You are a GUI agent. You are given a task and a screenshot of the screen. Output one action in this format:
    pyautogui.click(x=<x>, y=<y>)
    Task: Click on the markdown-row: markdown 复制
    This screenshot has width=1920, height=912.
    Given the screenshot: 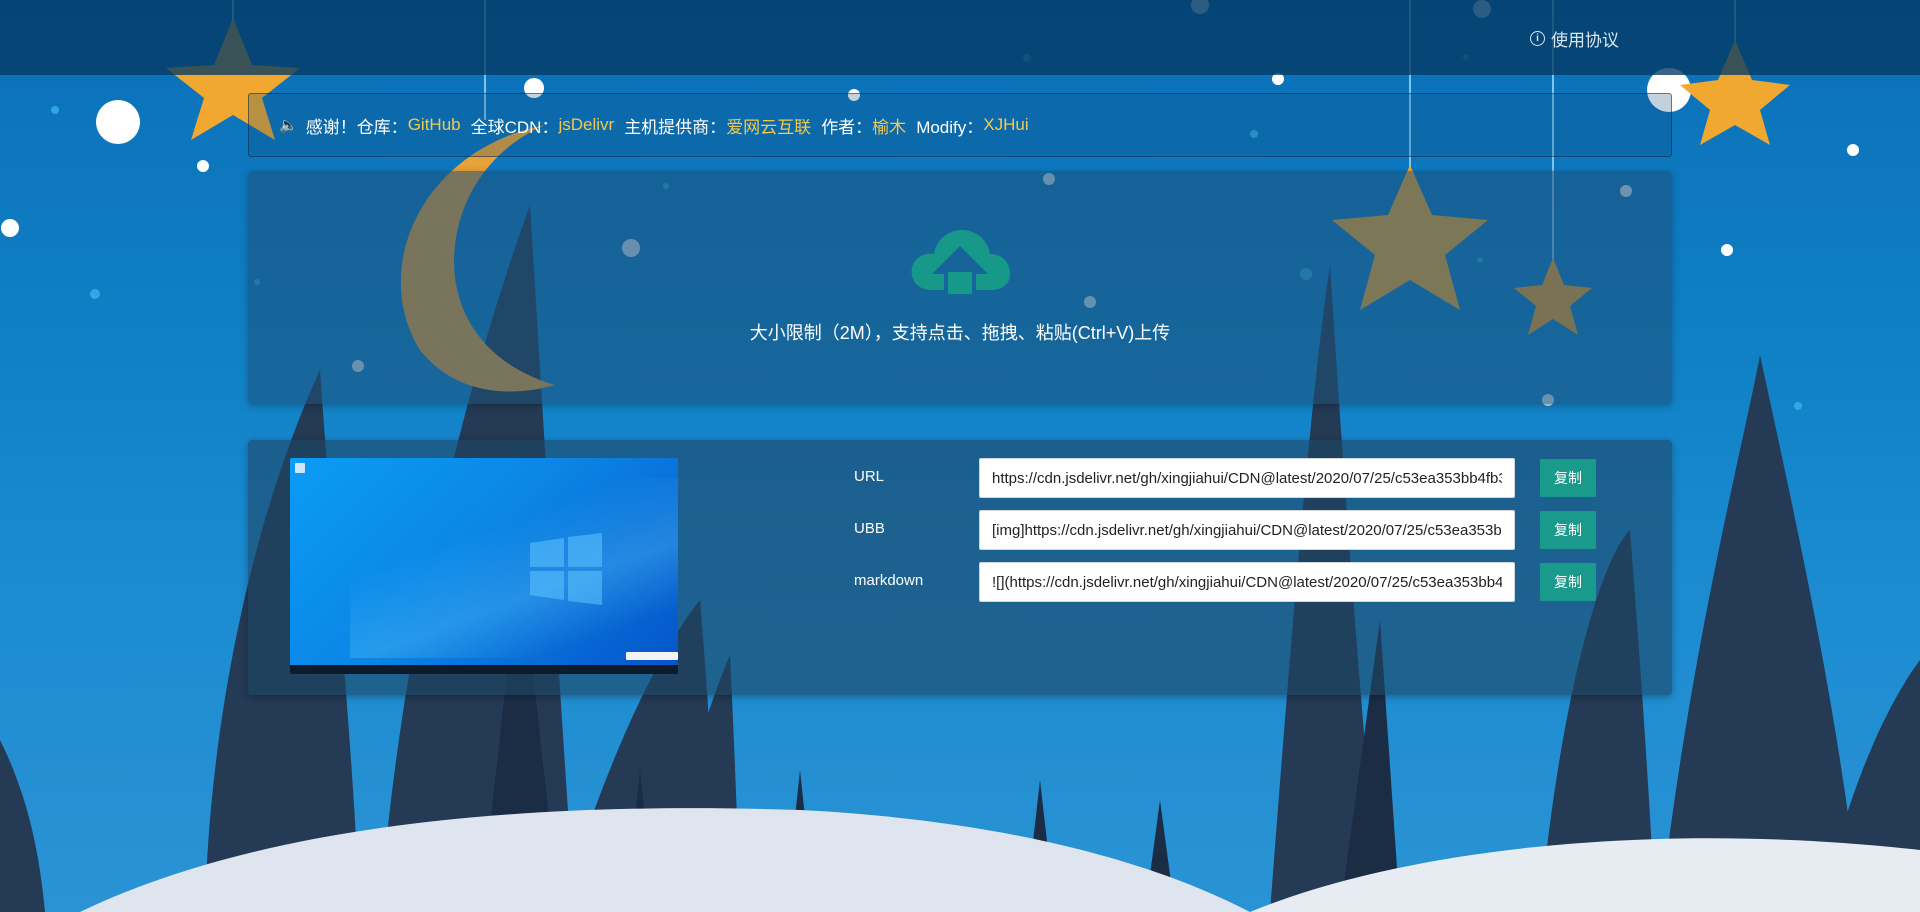 What is the action you would take?
    pyautogui.click(x=960, y=582)
    